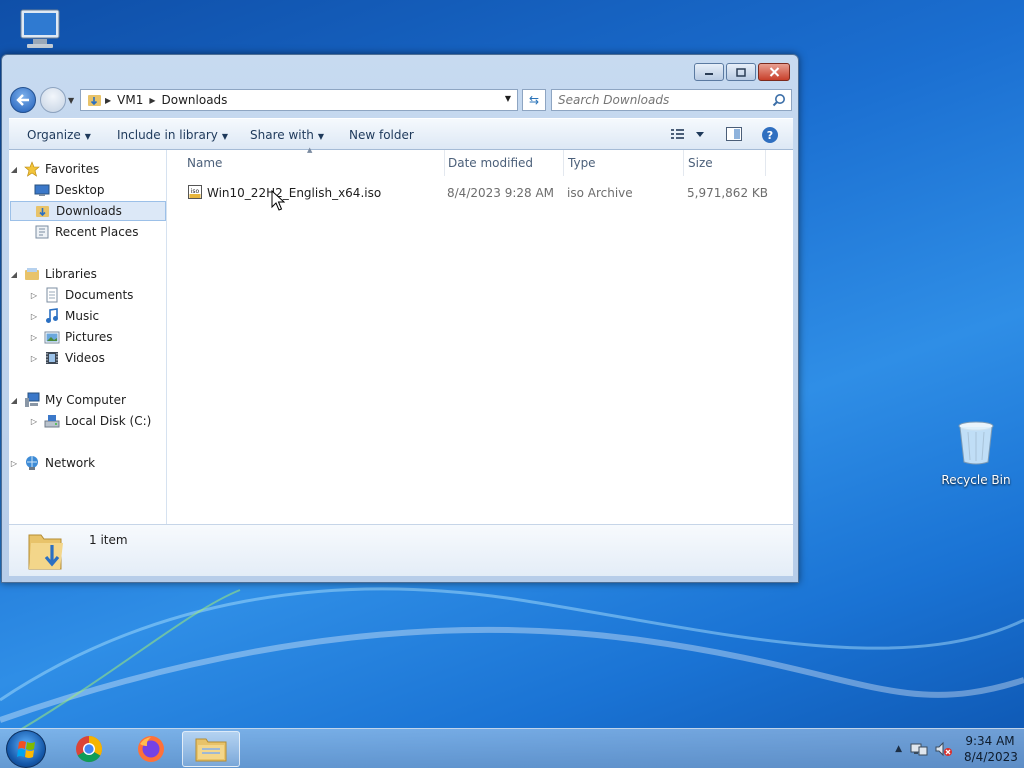 This screenshot has width=1024, height=768. I want to click on folder-icon, so click(211, 750).